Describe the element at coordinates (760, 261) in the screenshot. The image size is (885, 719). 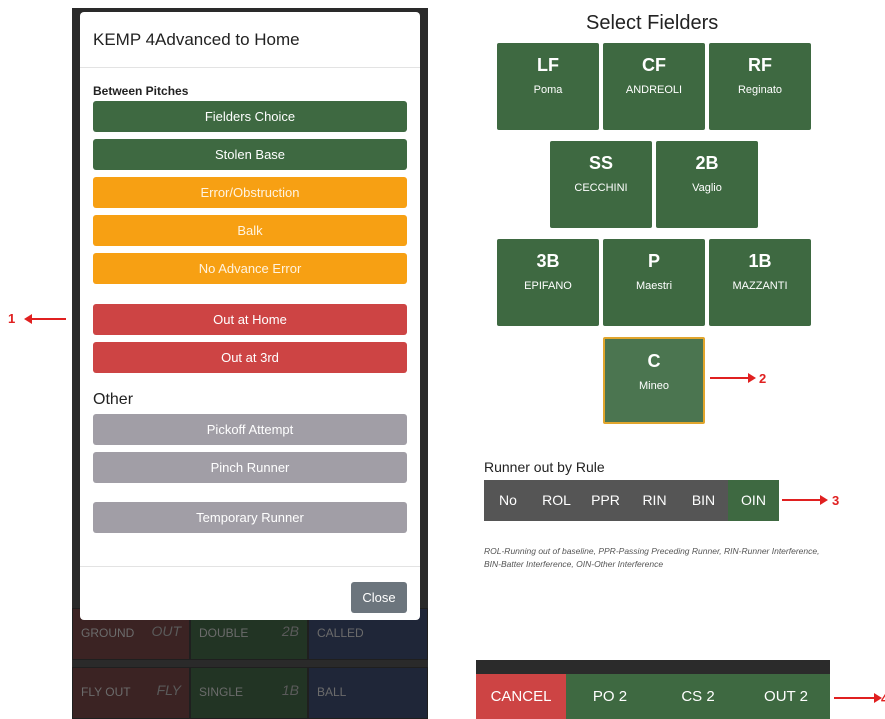
I see `fielder-position: 1B` at that location.